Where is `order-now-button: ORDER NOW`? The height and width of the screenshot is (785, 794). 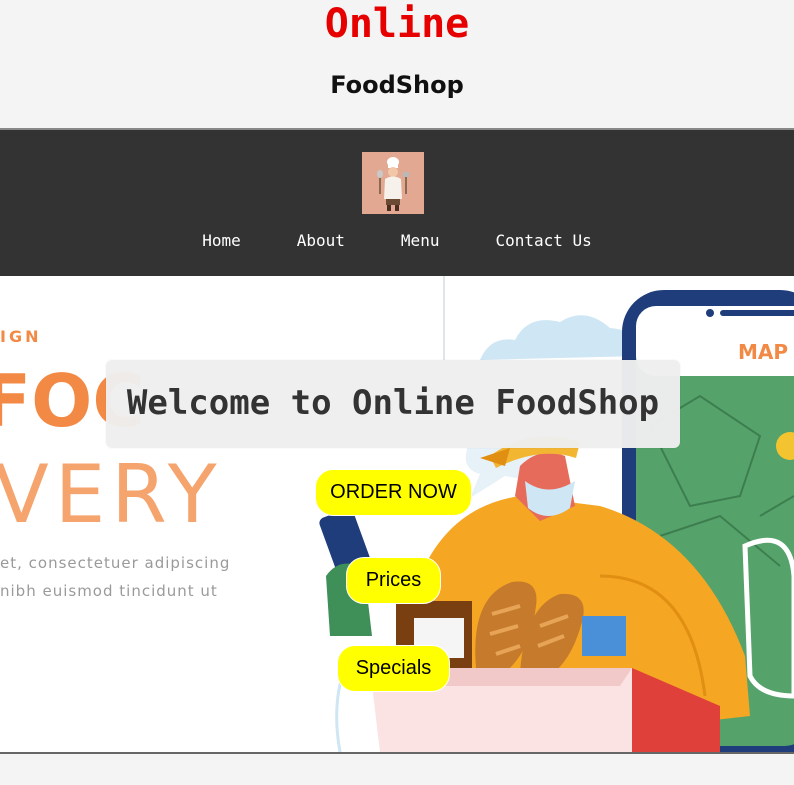
order-now-button: ORDER NOW is located at coordinates (393, 492).